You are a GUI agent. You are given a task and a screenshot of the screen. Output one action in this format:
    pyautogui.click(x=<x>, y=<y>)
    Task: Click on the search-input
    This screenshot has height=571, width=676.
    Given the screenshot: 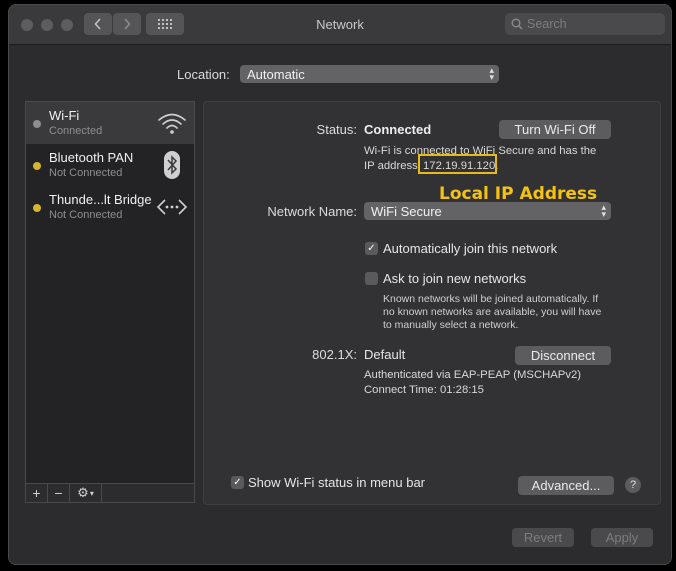 What is the action you would take?
    pyautogui.click(x=592, y=24)
    